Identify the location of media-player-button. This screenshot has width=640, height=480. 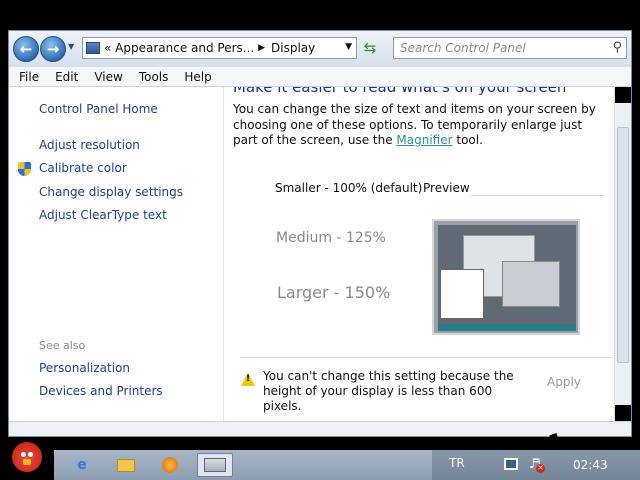
(170, 465).